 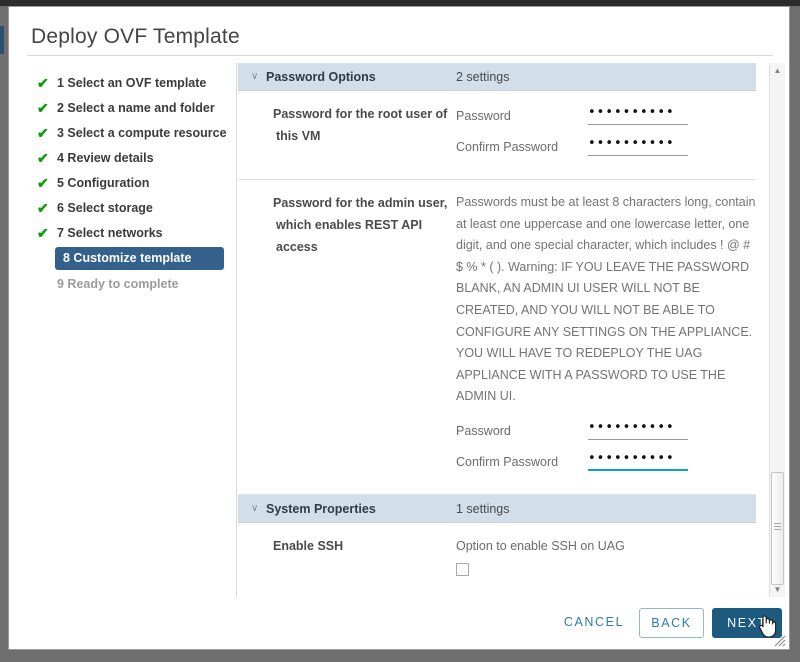 I want to click on section-settings-count: 1 settings, so click(x=483, y=508).